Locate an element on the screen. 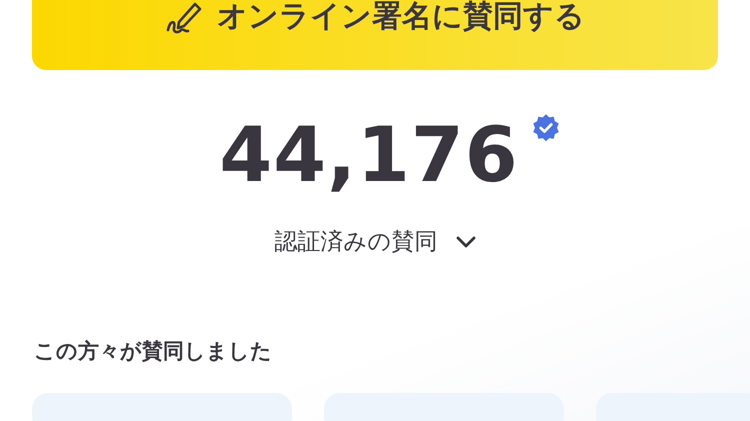 This screenshot has width=750, height=421. supporters-heading: この方々が賛同しました is located at coordinates (153, 351).